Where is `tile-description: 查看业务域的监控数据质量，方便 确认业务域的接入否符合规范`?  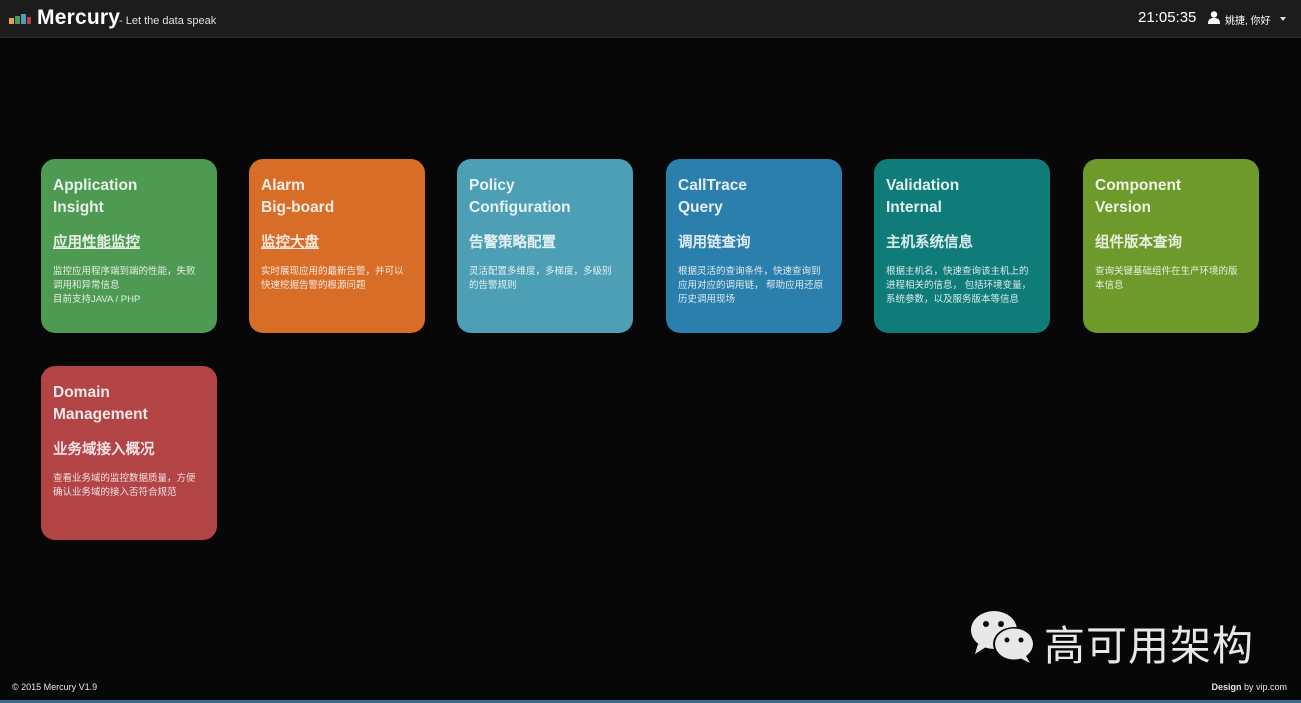 tile-description: 查看业务域的监控数据质量，方便 确认业务域的接入否符合规范 is located at coordinates (124, 485).